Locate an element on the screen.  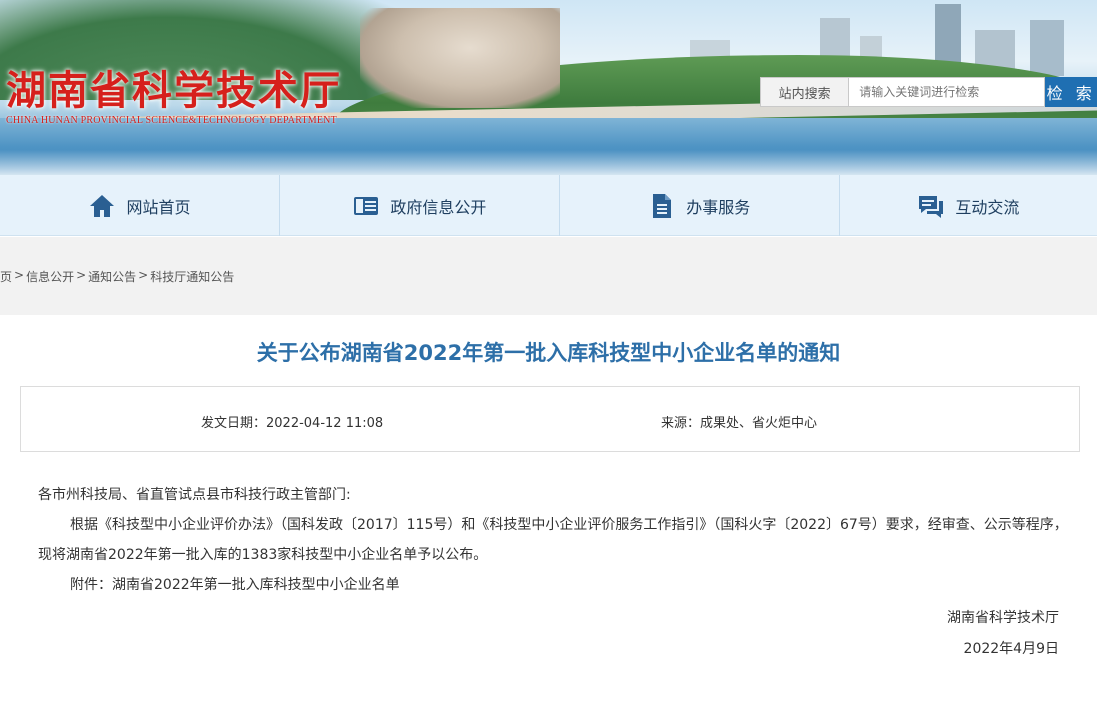
article-signature-block: 湖南省科学技术厅 2022年4月9日 is located at coordinates (1003, 634).